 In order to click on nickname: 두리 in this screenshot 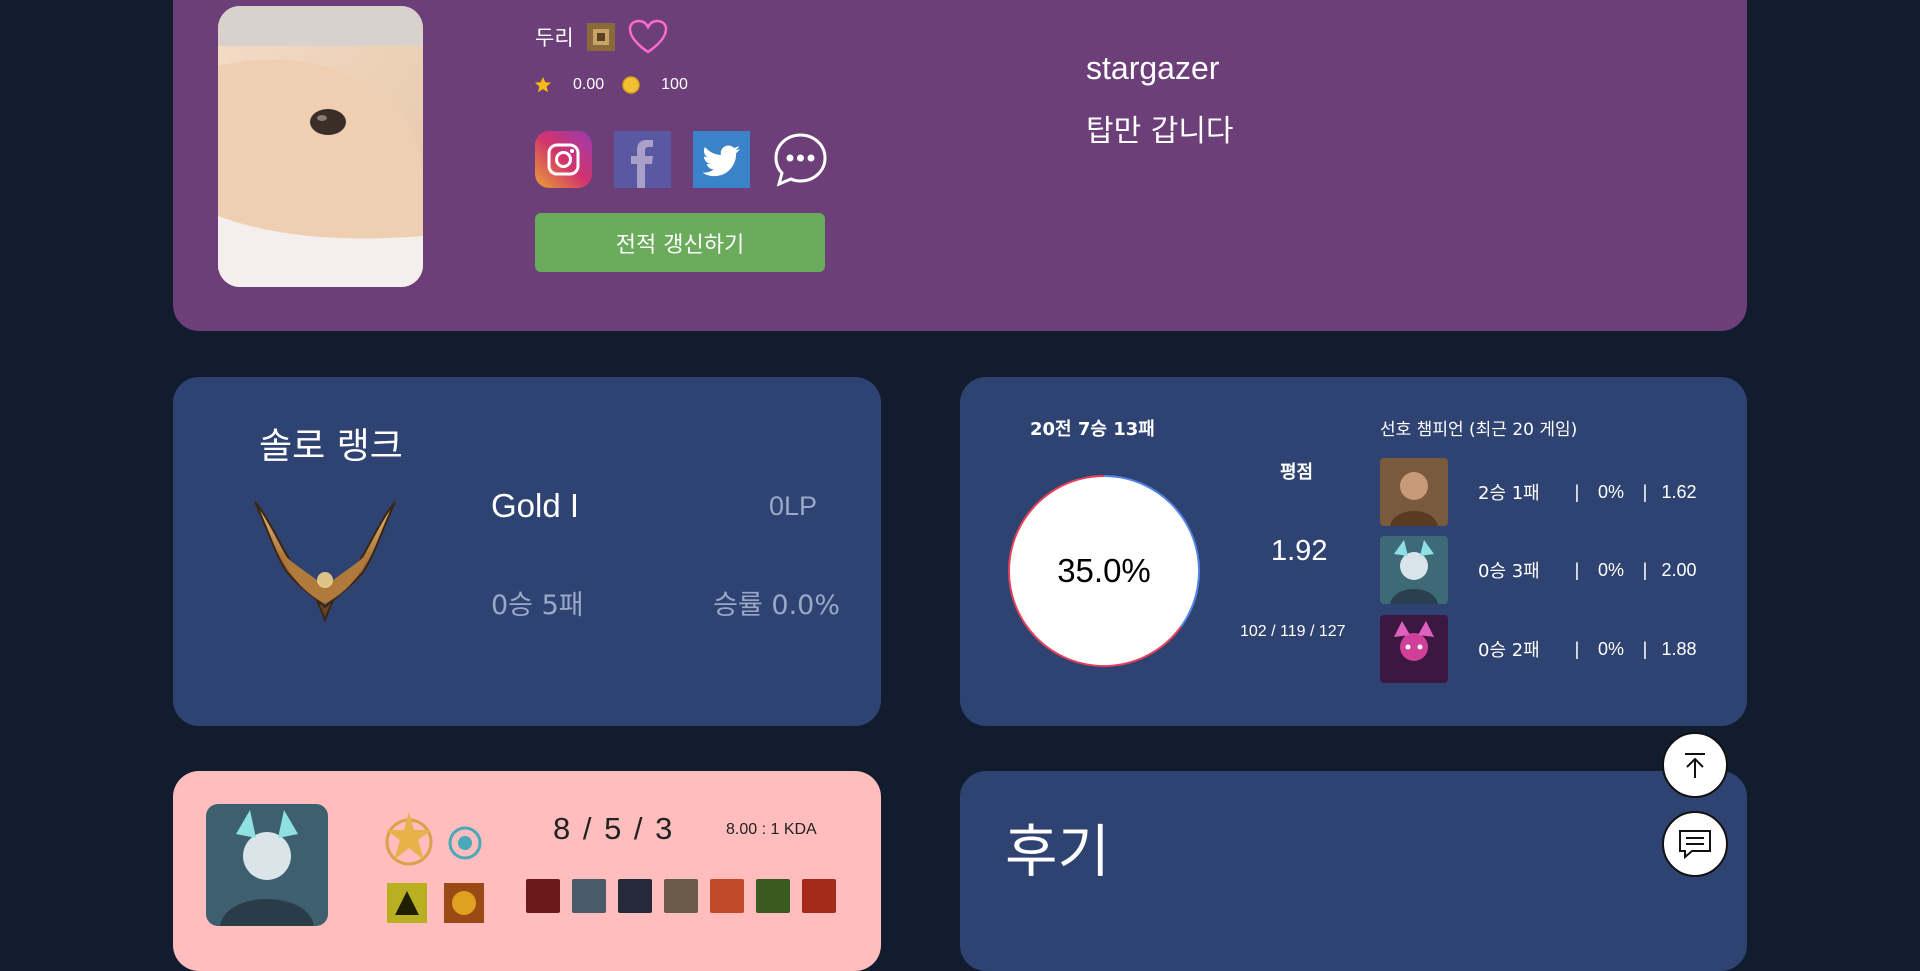, I will do `click(554, 38)`.